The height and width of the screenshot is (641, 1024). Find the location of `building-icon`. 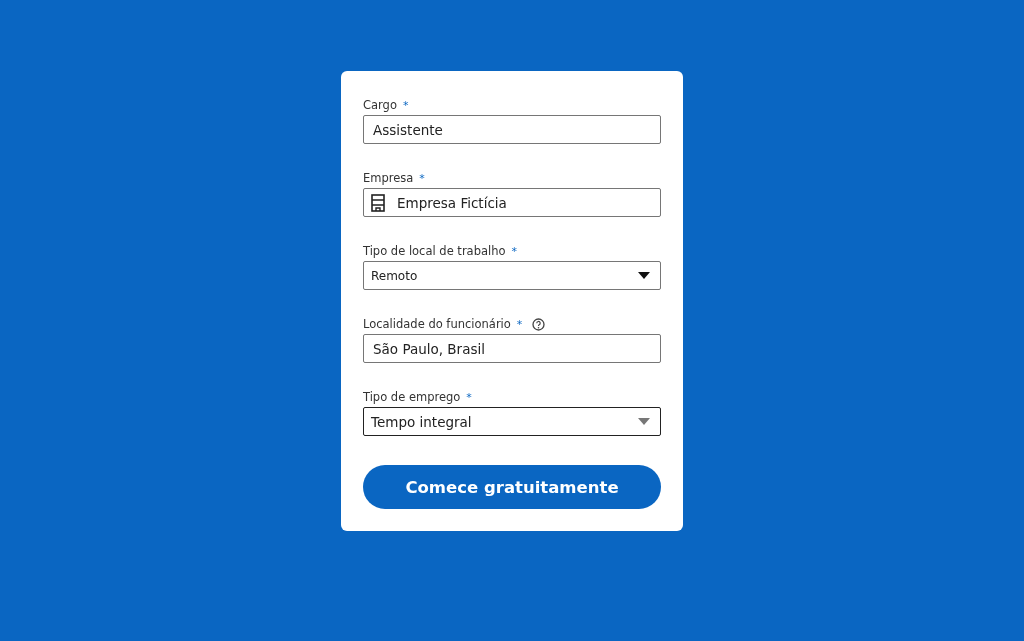

building-icon is located at coordinates (378, 202).